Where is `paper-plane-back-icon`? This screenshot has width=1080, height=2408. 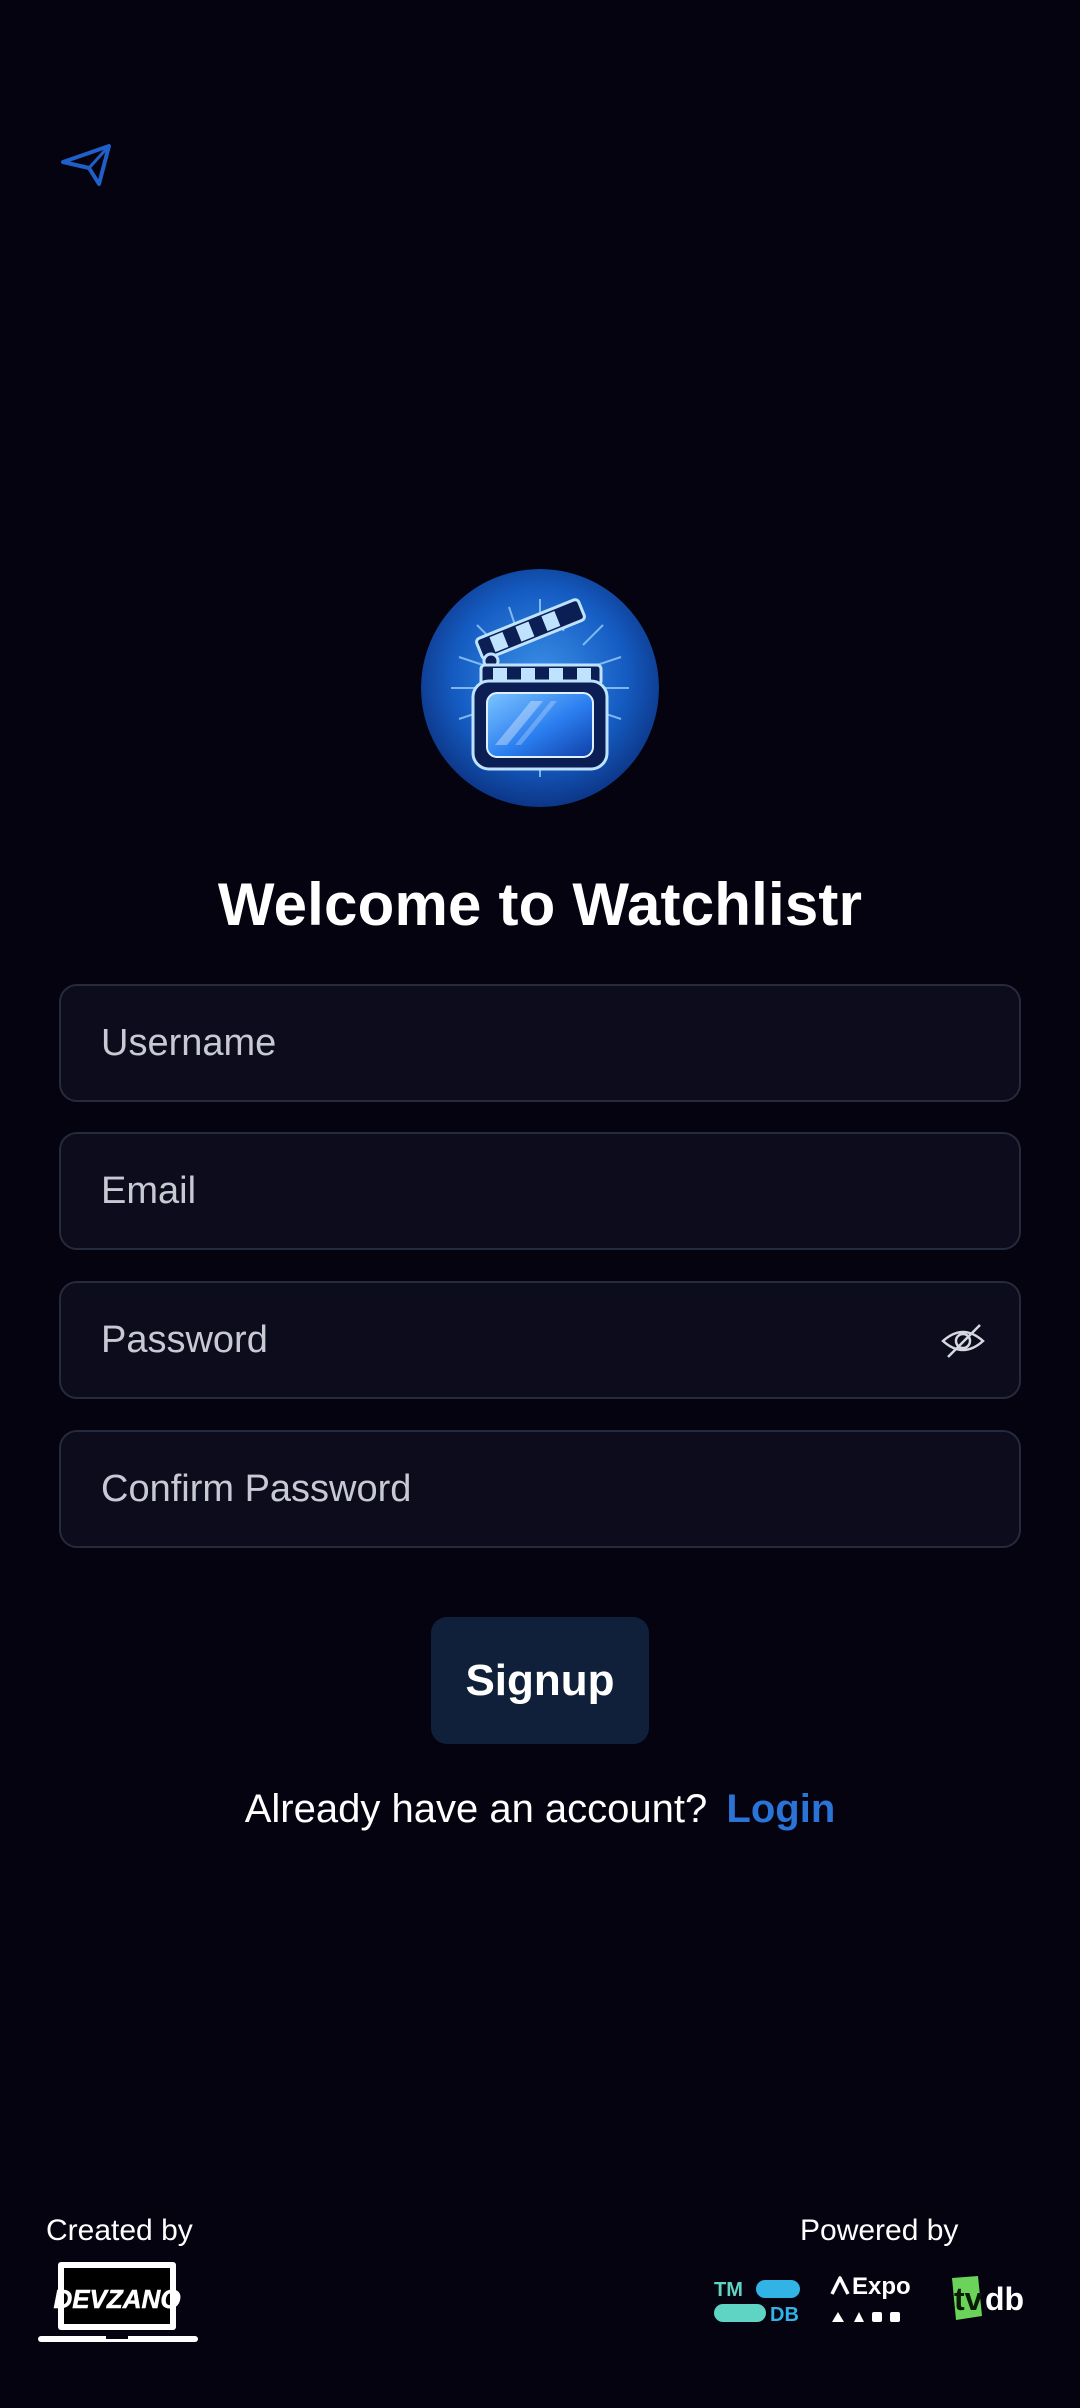 paper-plane-back-icon is located at coordinates (86, 165).